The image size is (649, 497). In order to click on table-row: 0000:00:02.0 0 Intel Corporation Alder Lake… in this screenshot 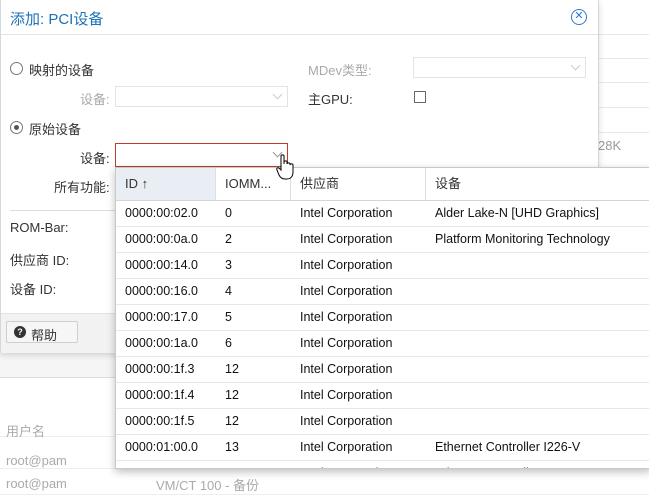, I will do `click(382, 214)`.